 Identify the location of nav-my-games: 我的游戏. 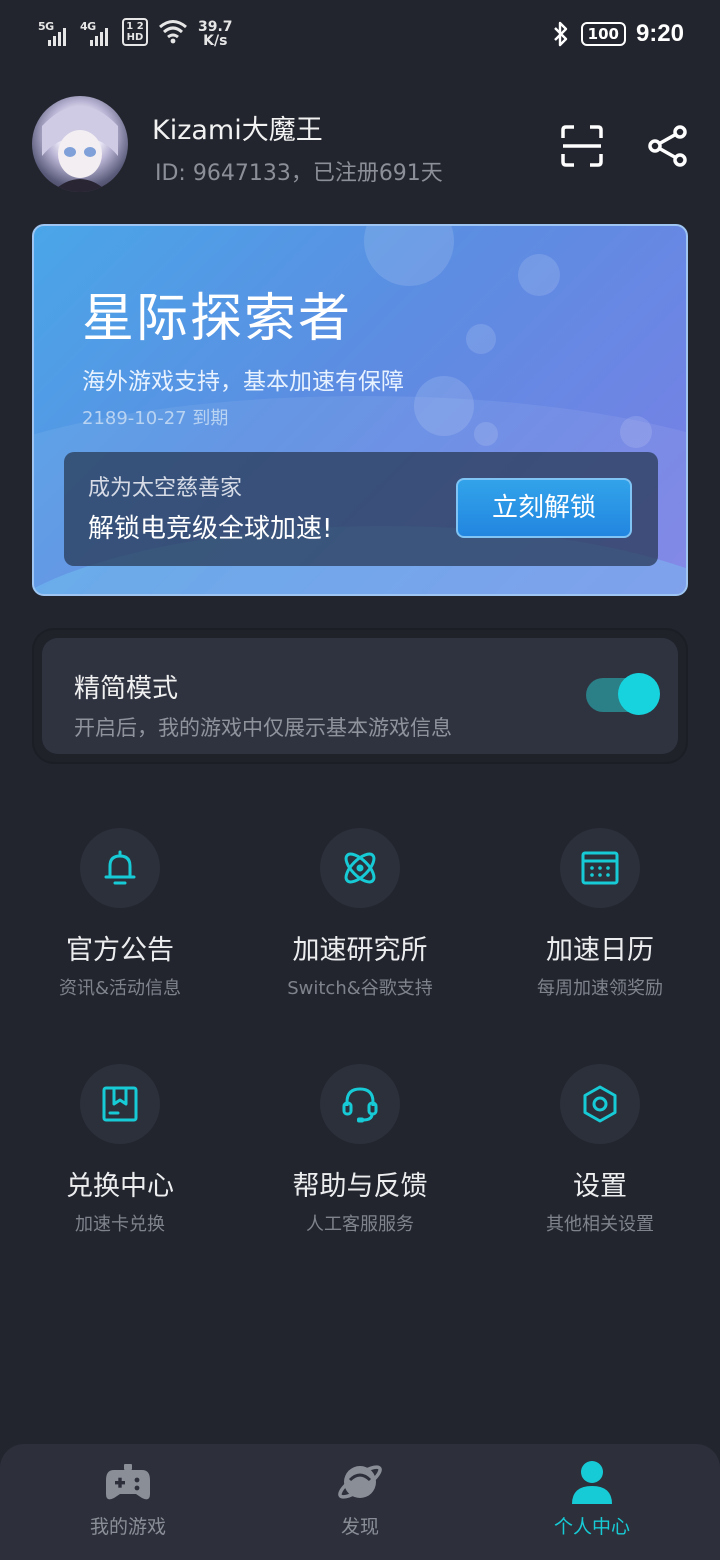
(128, 1502).